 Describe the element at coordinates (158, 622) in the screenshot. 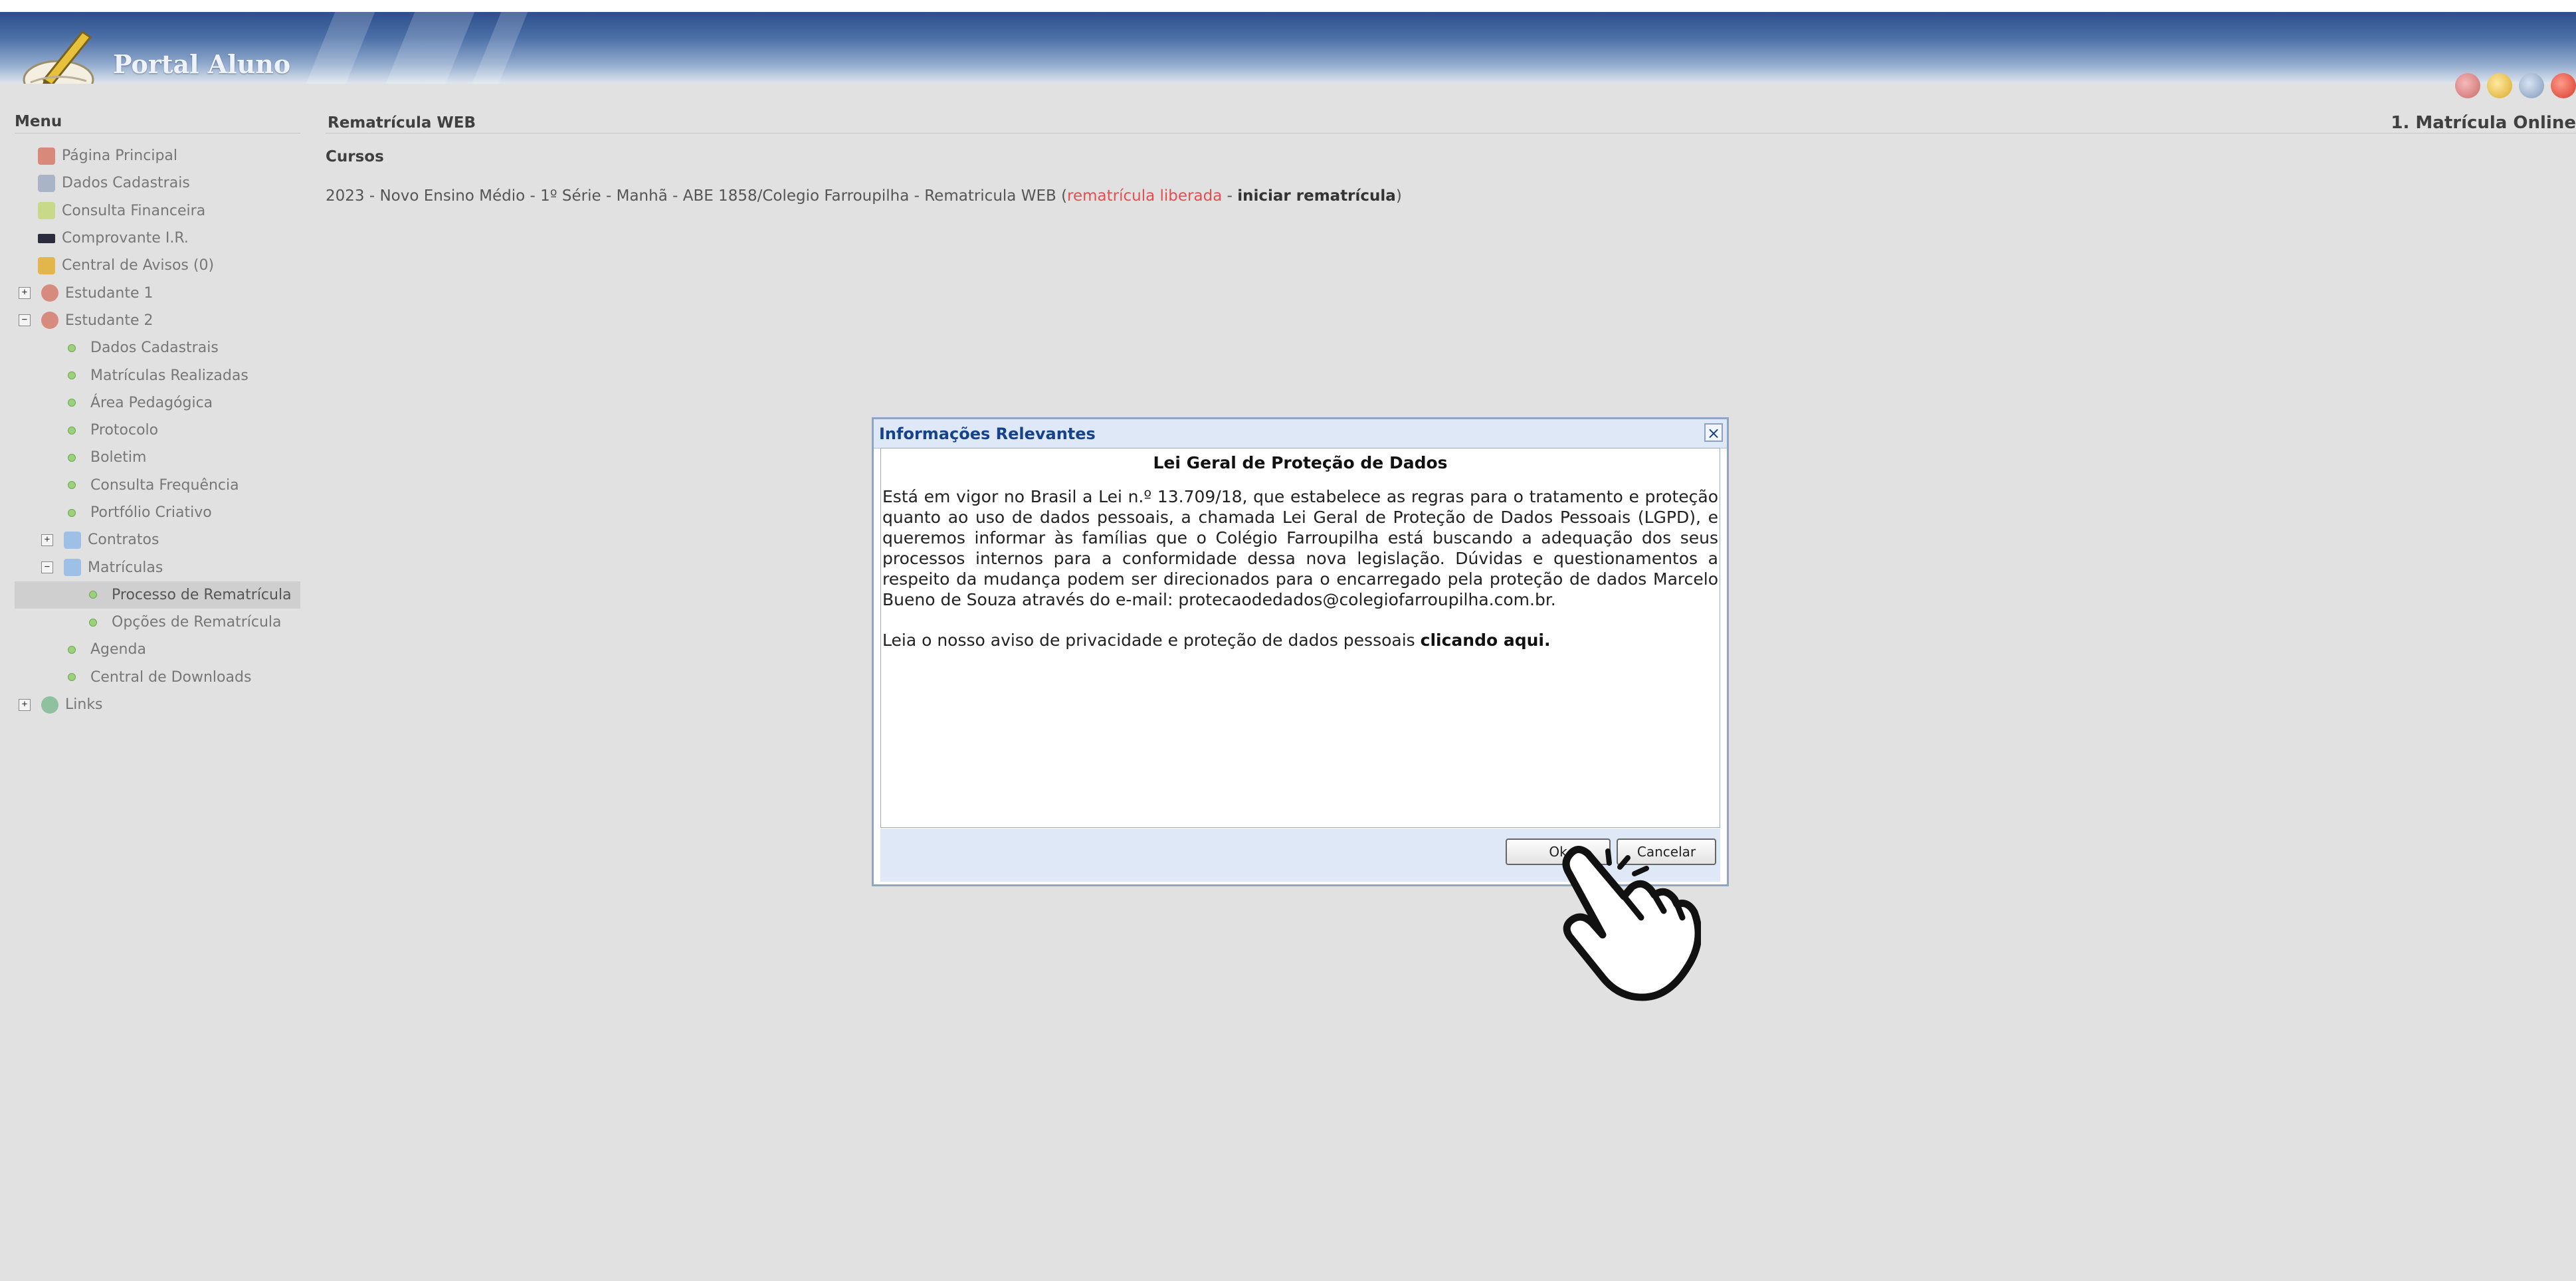

I see `menu-item-opcoes-de-rematricula: Opções de Rematrícula` at that location.